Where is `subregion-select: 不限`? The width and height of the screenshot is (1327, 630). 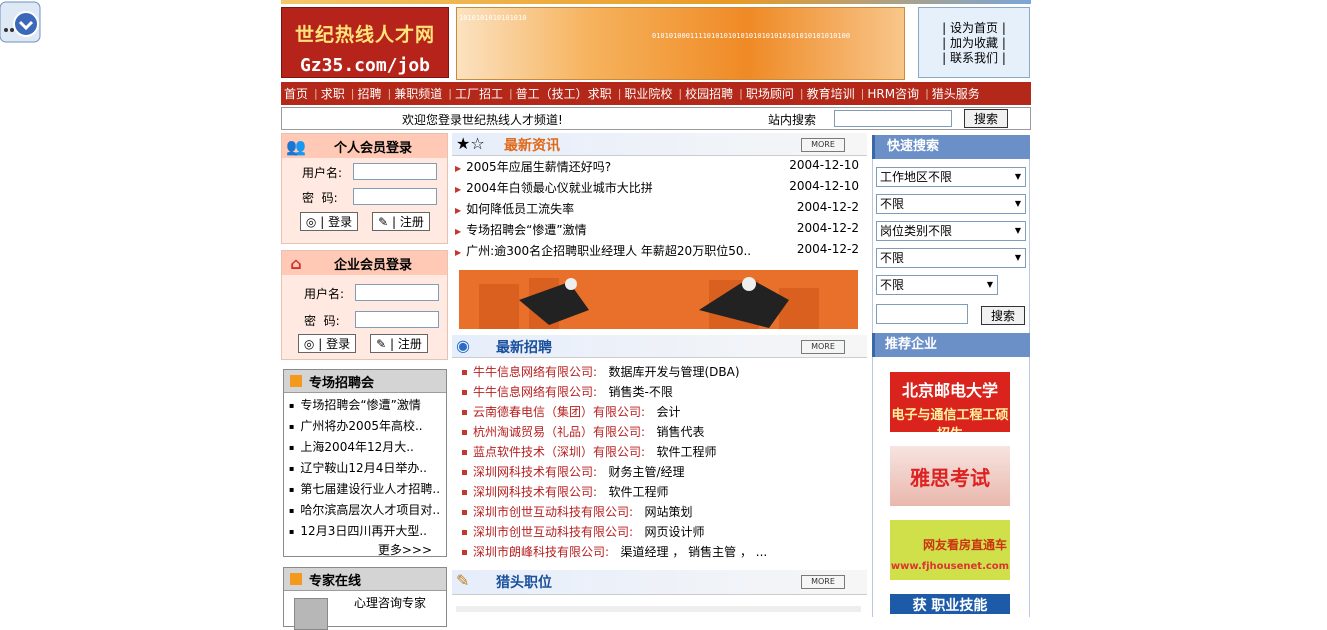 subregion-select: 不限 is located at coordinates (951, 204).